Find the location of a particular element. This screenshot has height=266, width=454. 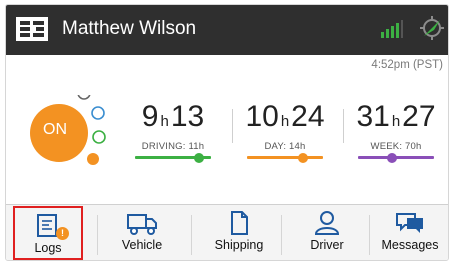

nav-driver-label: Driver is located at coordinates (327, 245).